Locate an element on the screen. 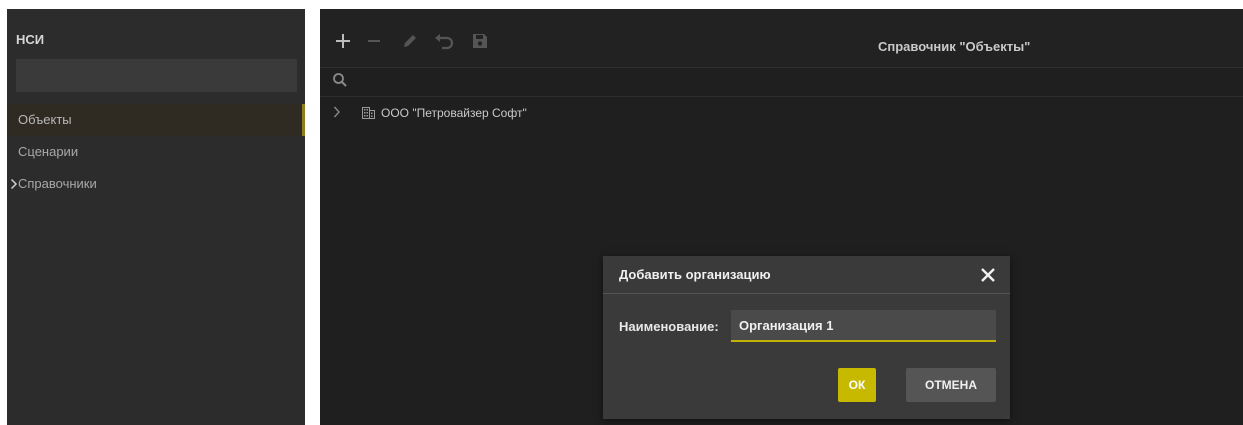  name-field-label: Наименование: is located at coordinates (669, 326).